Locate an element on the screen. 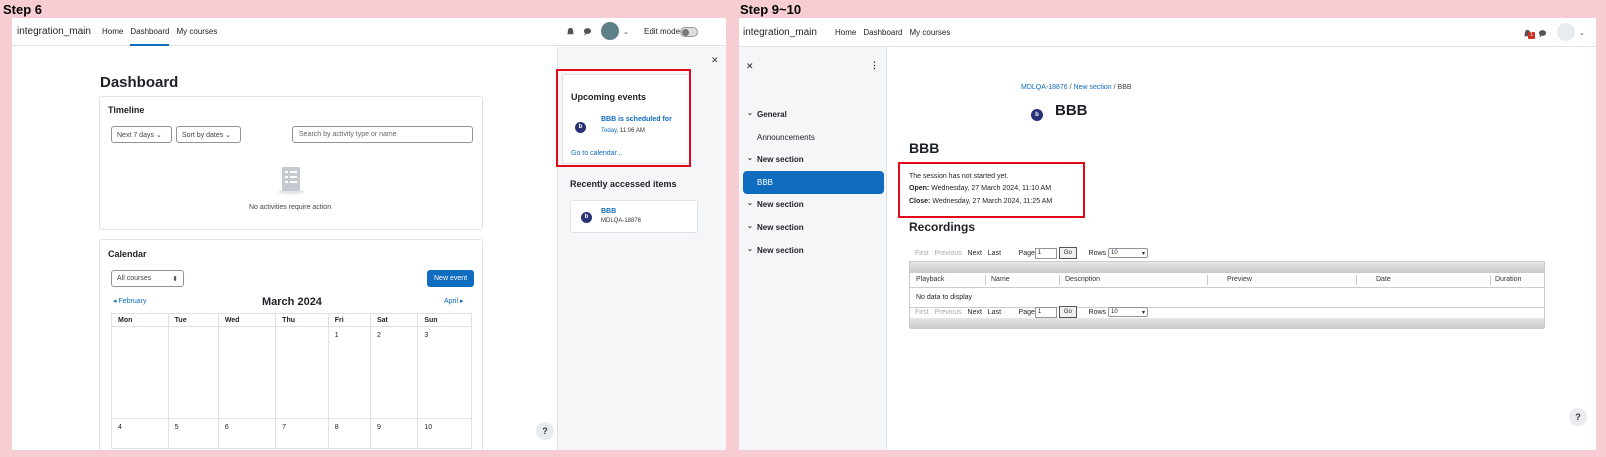  column-header: Date is located at coordinates (1383, 279).